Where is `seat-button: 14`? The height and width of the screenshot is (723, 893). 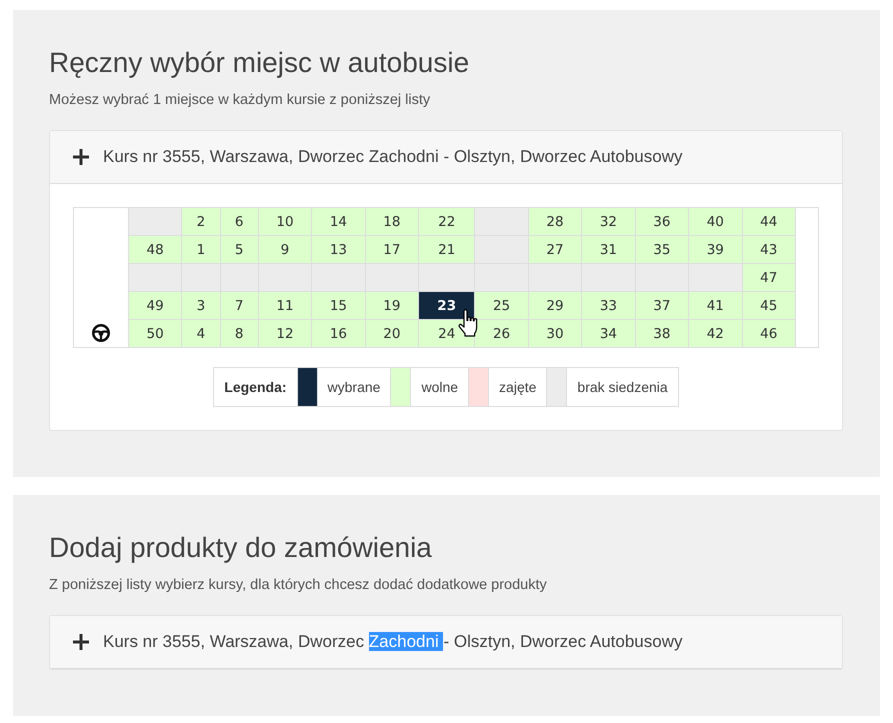 seat-button: 14 is located at coordinates (339, 222).